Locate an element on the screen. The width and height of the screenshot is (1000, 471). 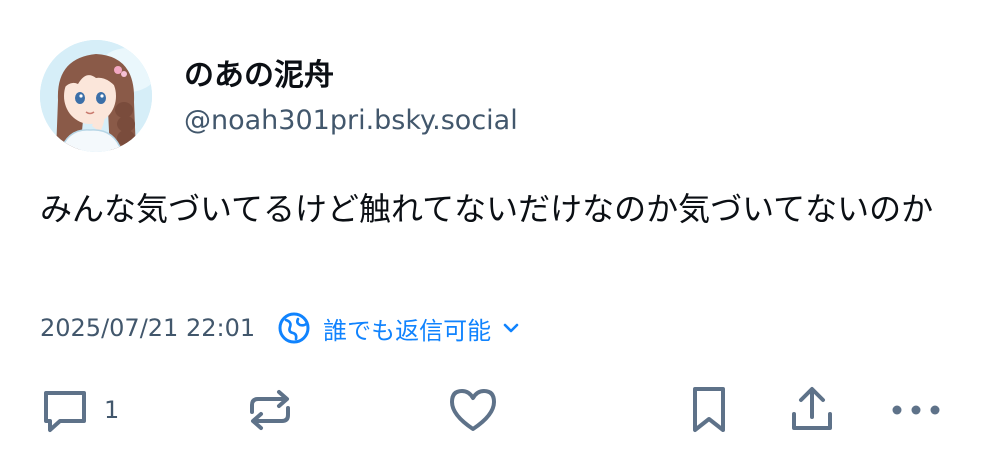
action-bar: 1 is located at coordinates (500, 410).